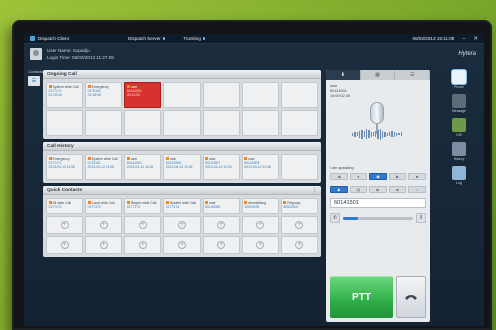 This screenshot has width=496, height=330. Describe the element at coordinates (335, 218) in the screenshot. I see `dial-icon: ✆` at that location.